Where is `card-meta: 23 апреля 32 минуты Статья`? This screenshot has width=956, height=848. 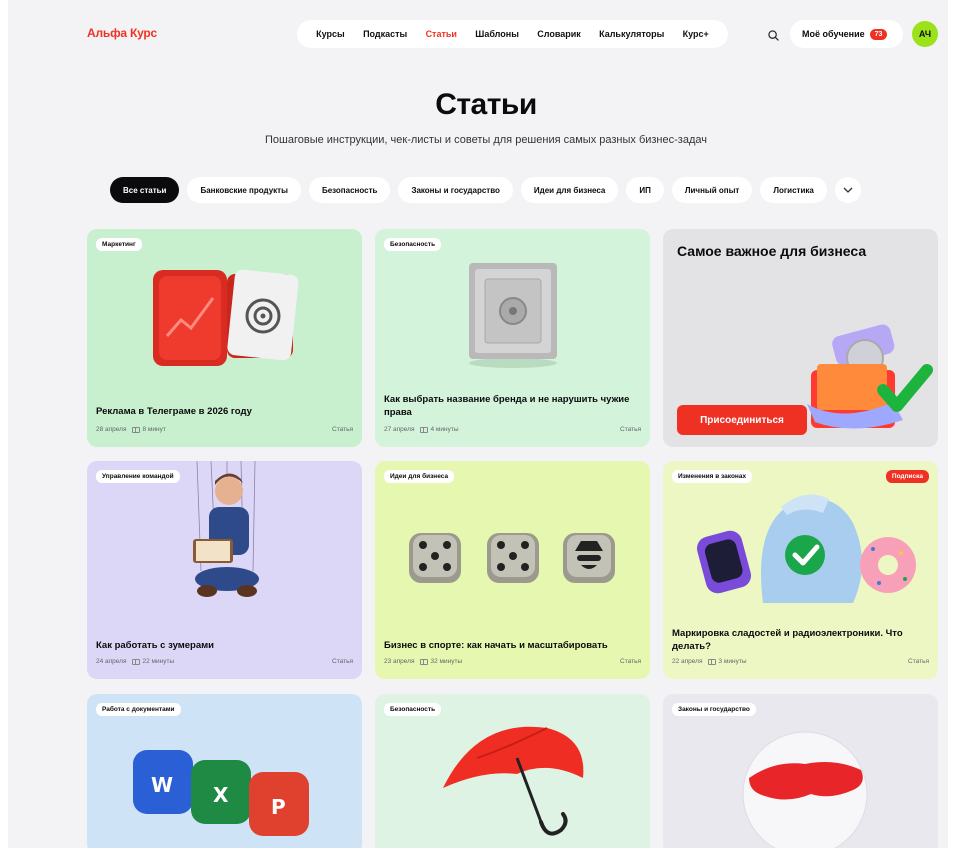
card-meta: 23 апреля 32 минуты Статья is located at coordinates (512, 661).